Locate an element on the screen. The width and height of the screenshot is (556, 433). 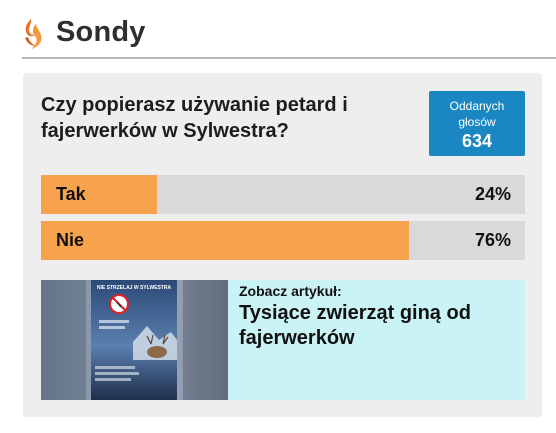
section-title: Sondy is located at coordinates (101, 32).